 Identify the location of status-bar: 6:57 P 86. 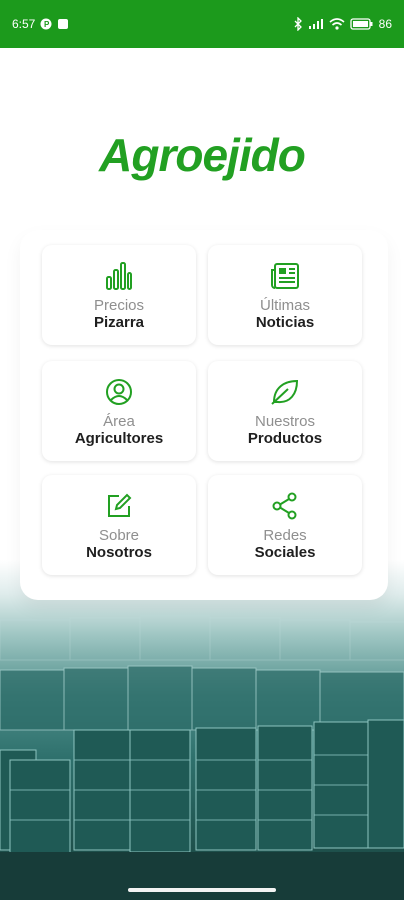
(202, 24).